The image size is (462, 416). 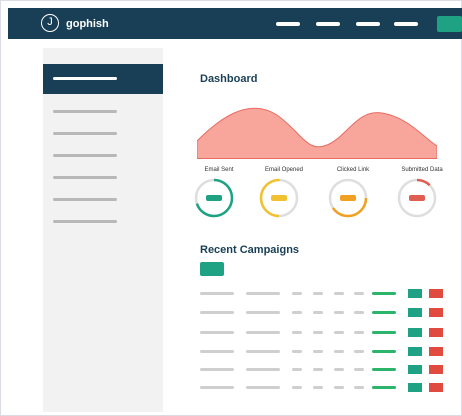 What do you see at coordinates (87, 24) in the screenshot?
I see `brand-name: gophish` at bounding box center [87, 24].